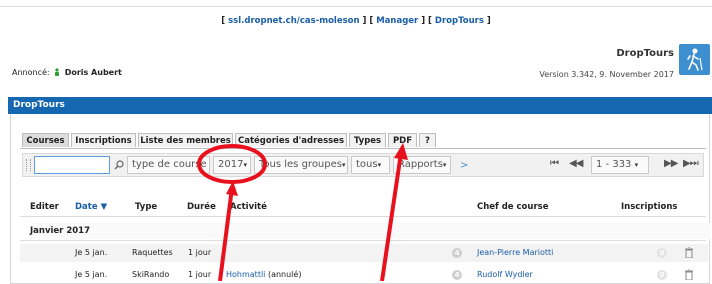 This screenshot has width=712, height=284. I want to click on type-filter-value: type de course, so click(169, 164).